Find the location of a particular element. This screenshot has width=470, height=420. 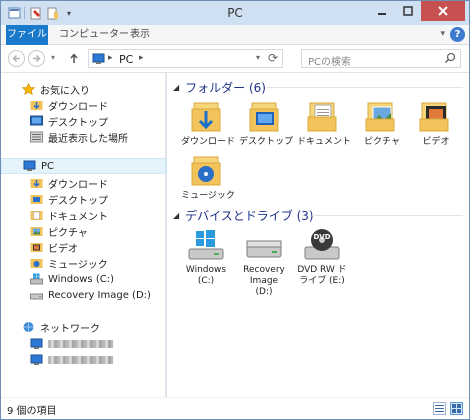

drives-group-header: ◢ デバイスとドライブ (3) is located at coordinates (243, 215).